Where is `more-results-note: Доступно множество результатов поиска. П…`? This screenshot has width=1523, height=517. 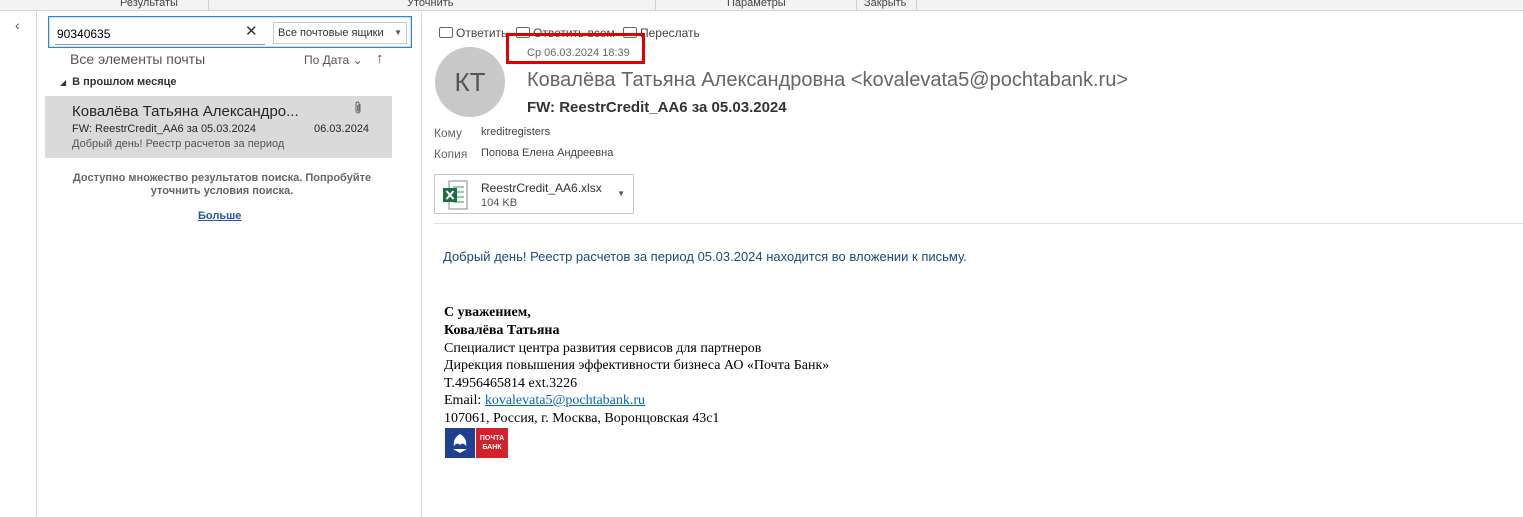
more-results-note: Доступно множество результатов поиска. П… is located at coordinates (222, 184).